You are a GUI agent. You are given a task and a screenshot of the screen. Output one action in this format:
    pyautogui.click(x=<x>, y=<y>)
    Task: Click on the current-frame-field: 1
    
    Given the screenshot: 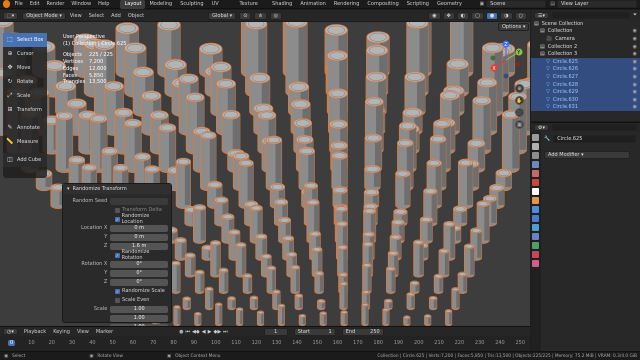 What is the action you would take?
    pyautogui.click(x=275, y=331)
    